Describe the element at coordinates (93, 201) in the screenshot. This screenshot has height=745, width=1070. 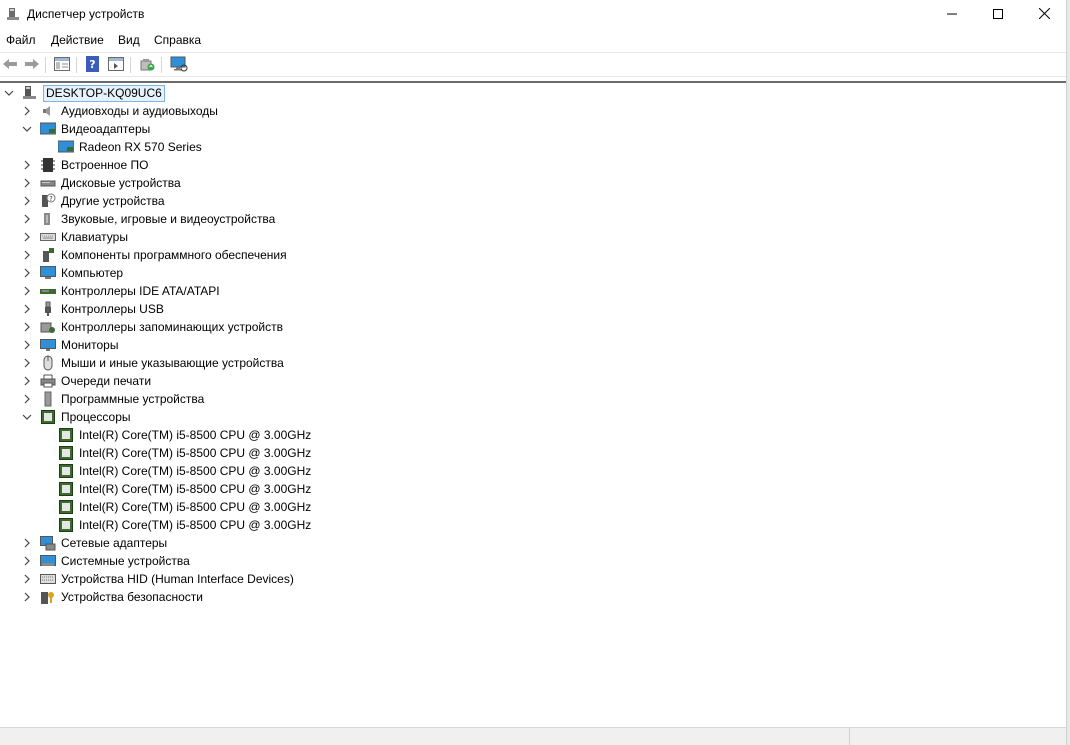
I see `tree-category: ? Другие устройства` at that location.